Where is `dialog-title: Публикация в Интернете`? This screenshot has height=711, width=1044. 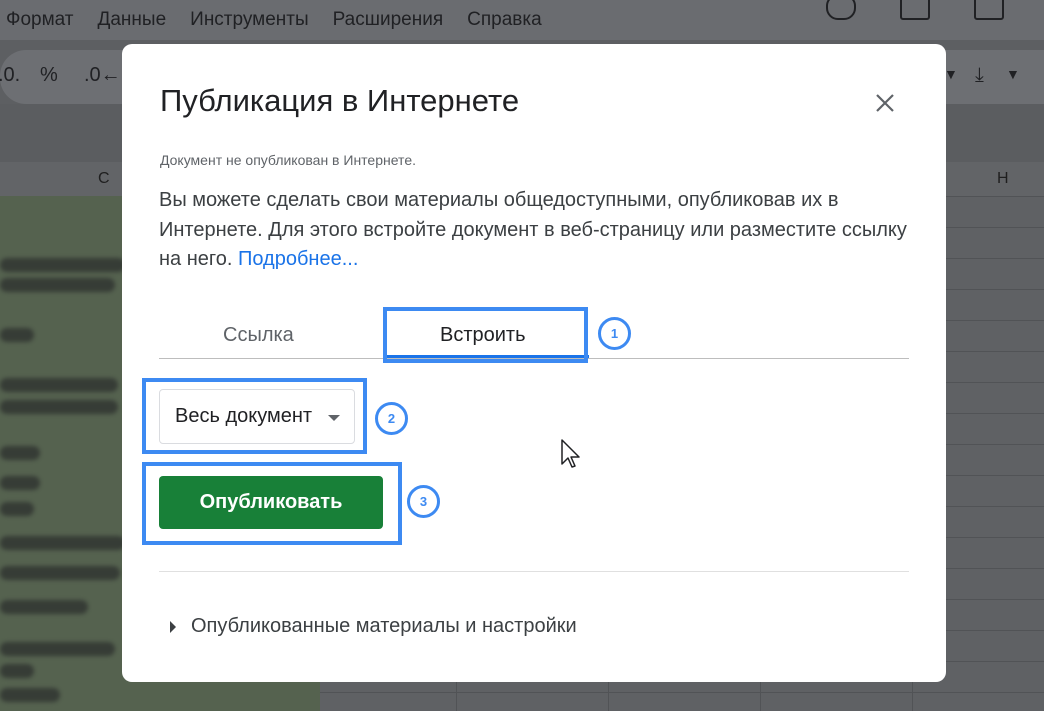
dialog-title: Публикация в Интернете is located at coordinates (340, 100).